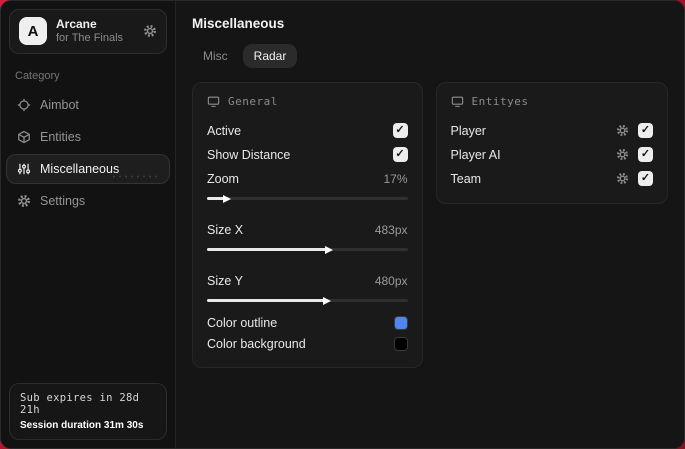  Describe the element at coordinates (391, 229) in the screenshot. I see `slider-value: 483px` at that location.